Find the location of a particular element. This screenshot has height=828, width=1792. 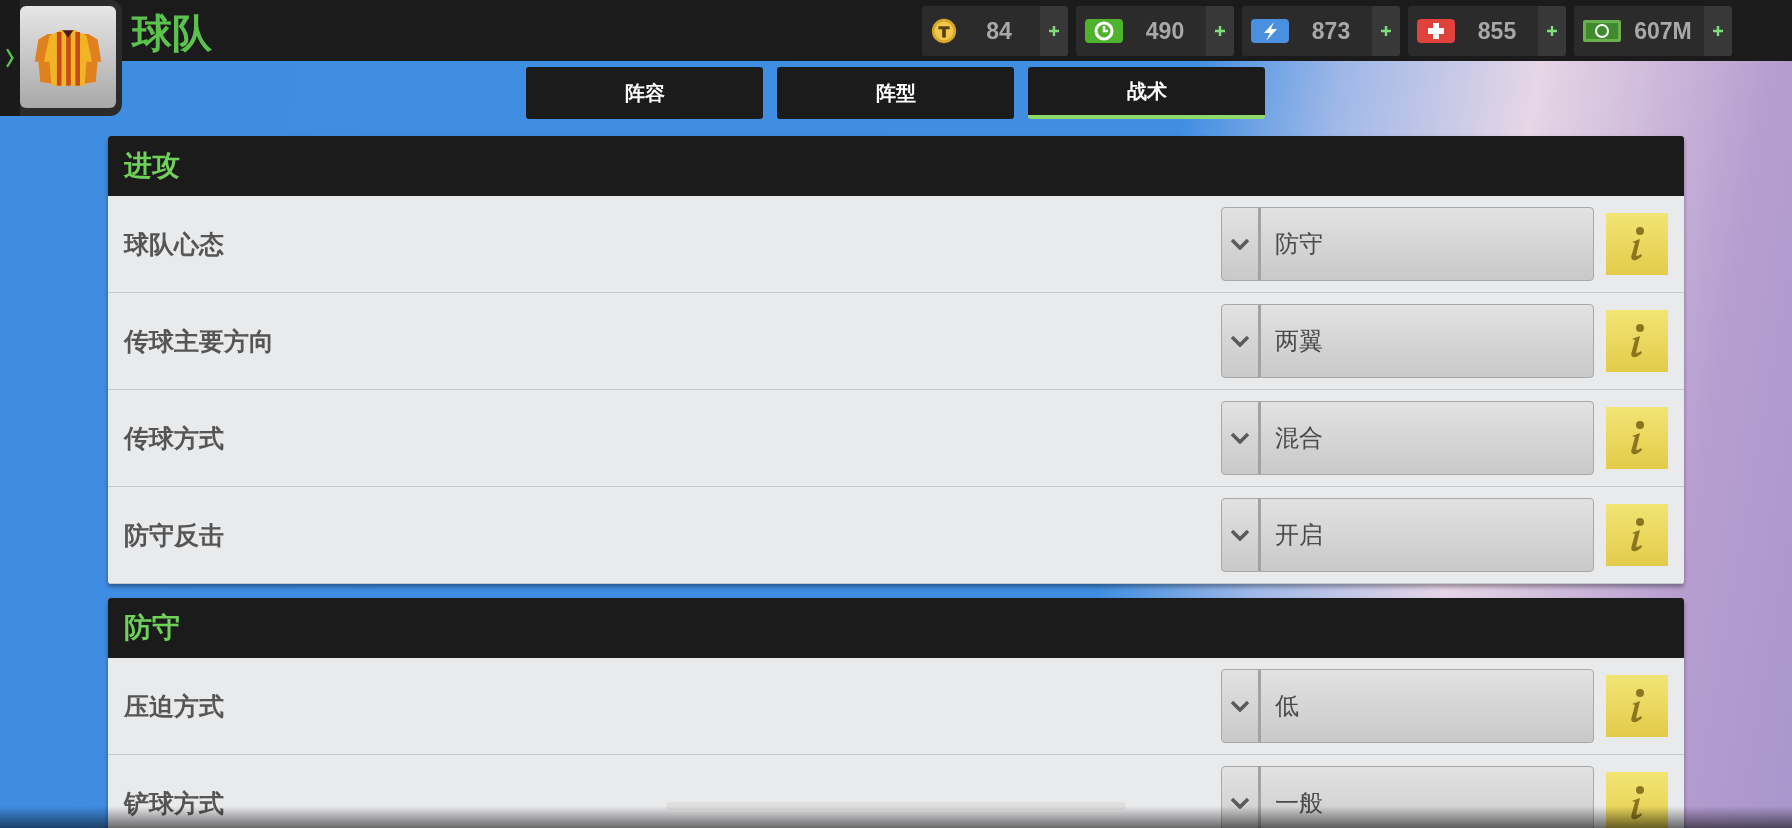

dropdown: 两翼 is located at coordinates (1407, 341).